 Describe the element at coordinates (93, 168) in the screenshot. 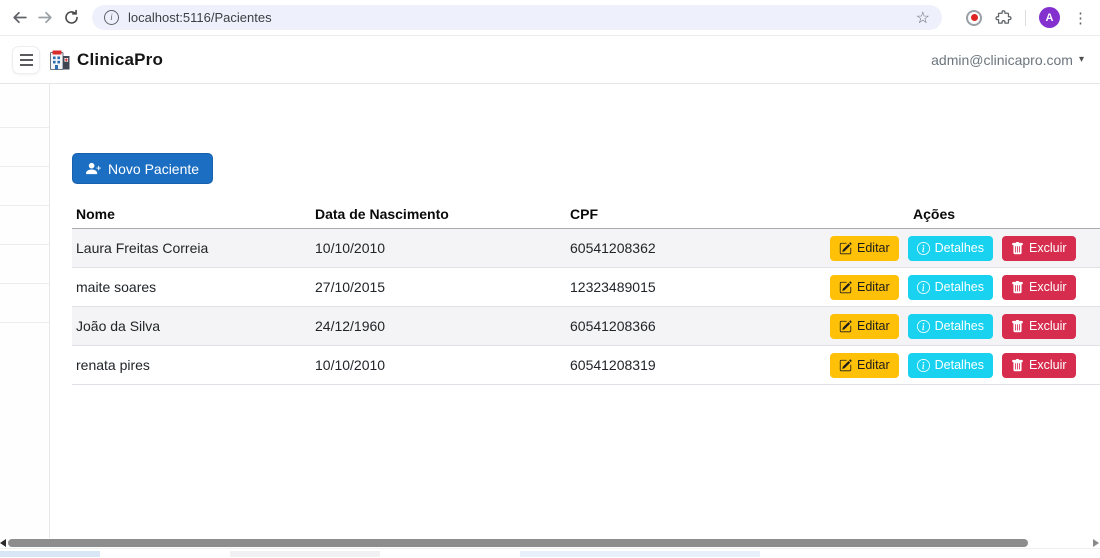

I see `person-plus-icon` at that location.